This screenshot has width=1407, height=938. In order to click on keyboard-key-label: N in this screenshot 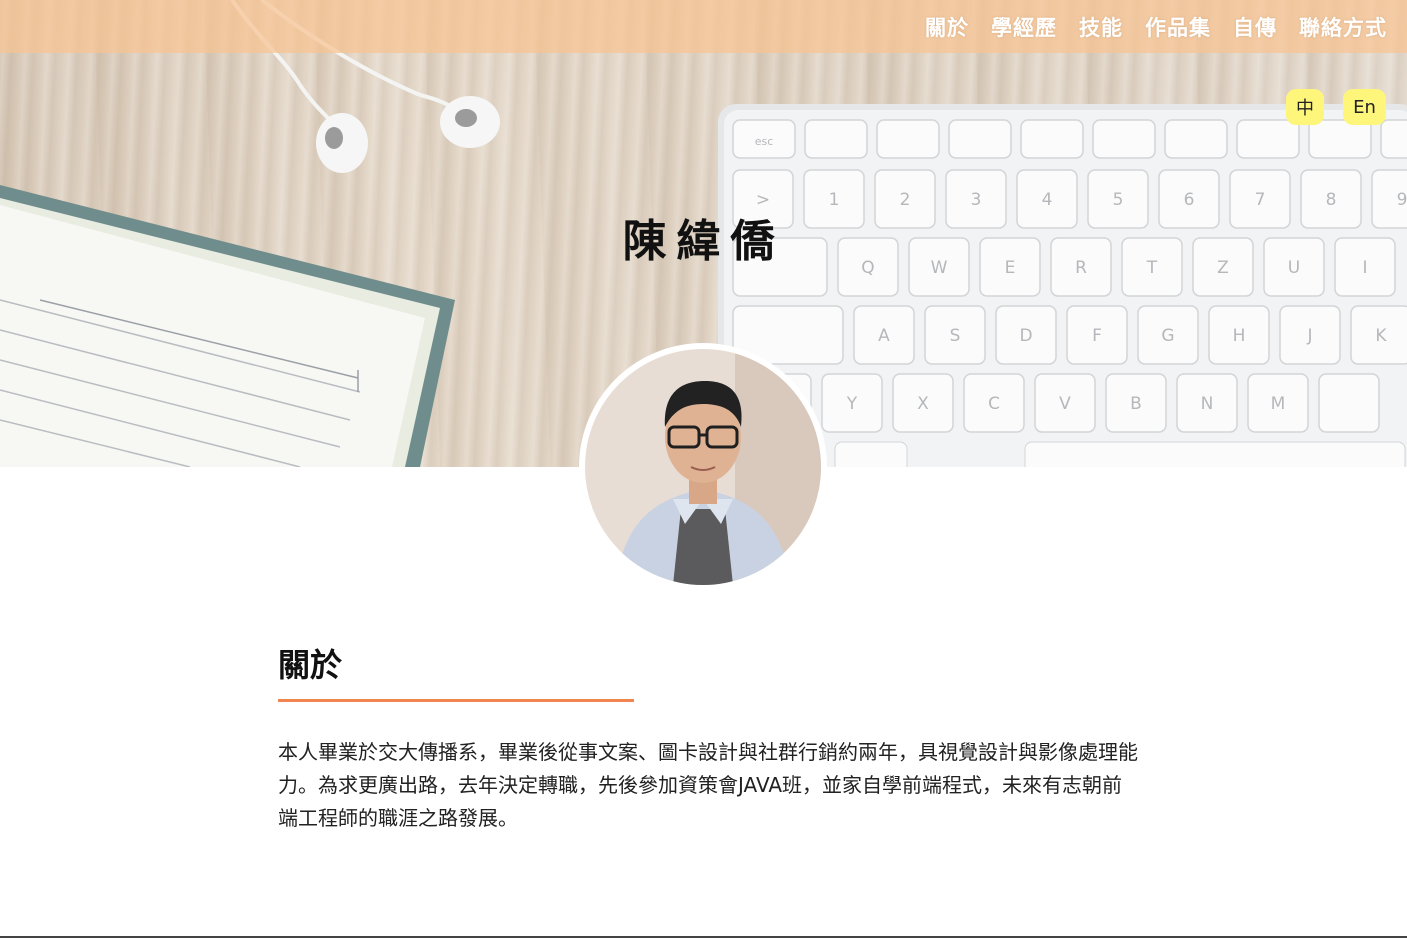, I will do `click(1207, 404)`.